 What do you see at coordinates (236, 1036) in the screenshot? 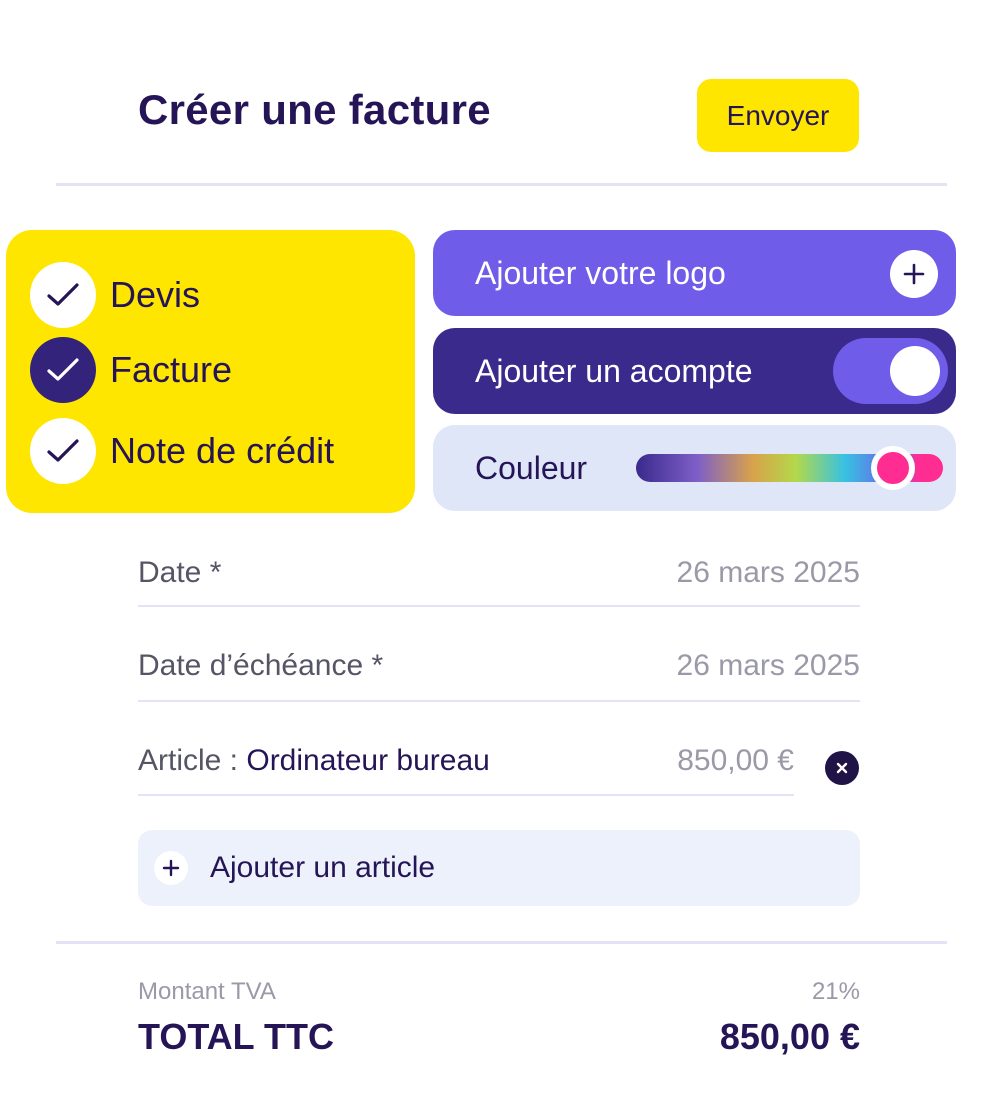
I see `total-label: TOTAL TTC` at bounding box center [236, 1036].